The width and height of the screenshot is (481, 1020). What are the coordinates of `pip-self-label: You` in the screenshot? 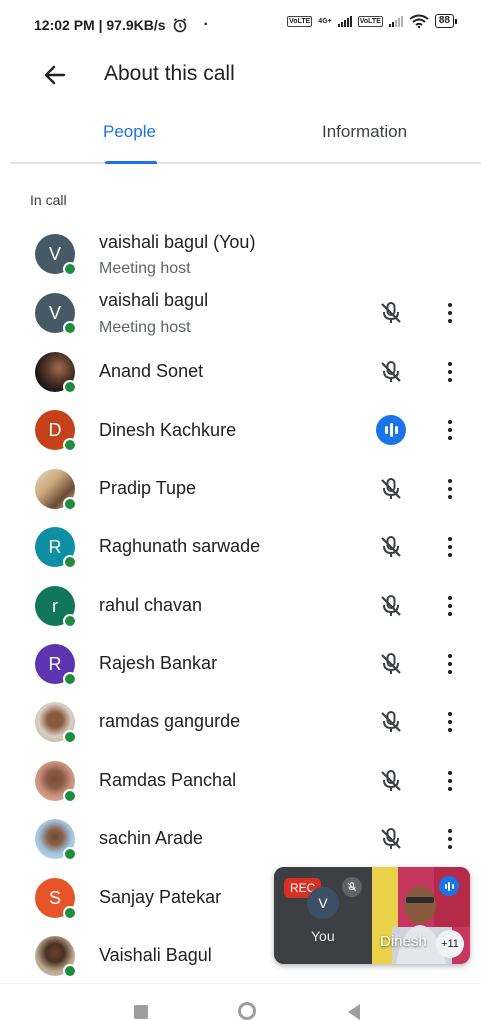 It's located at (323, 936).